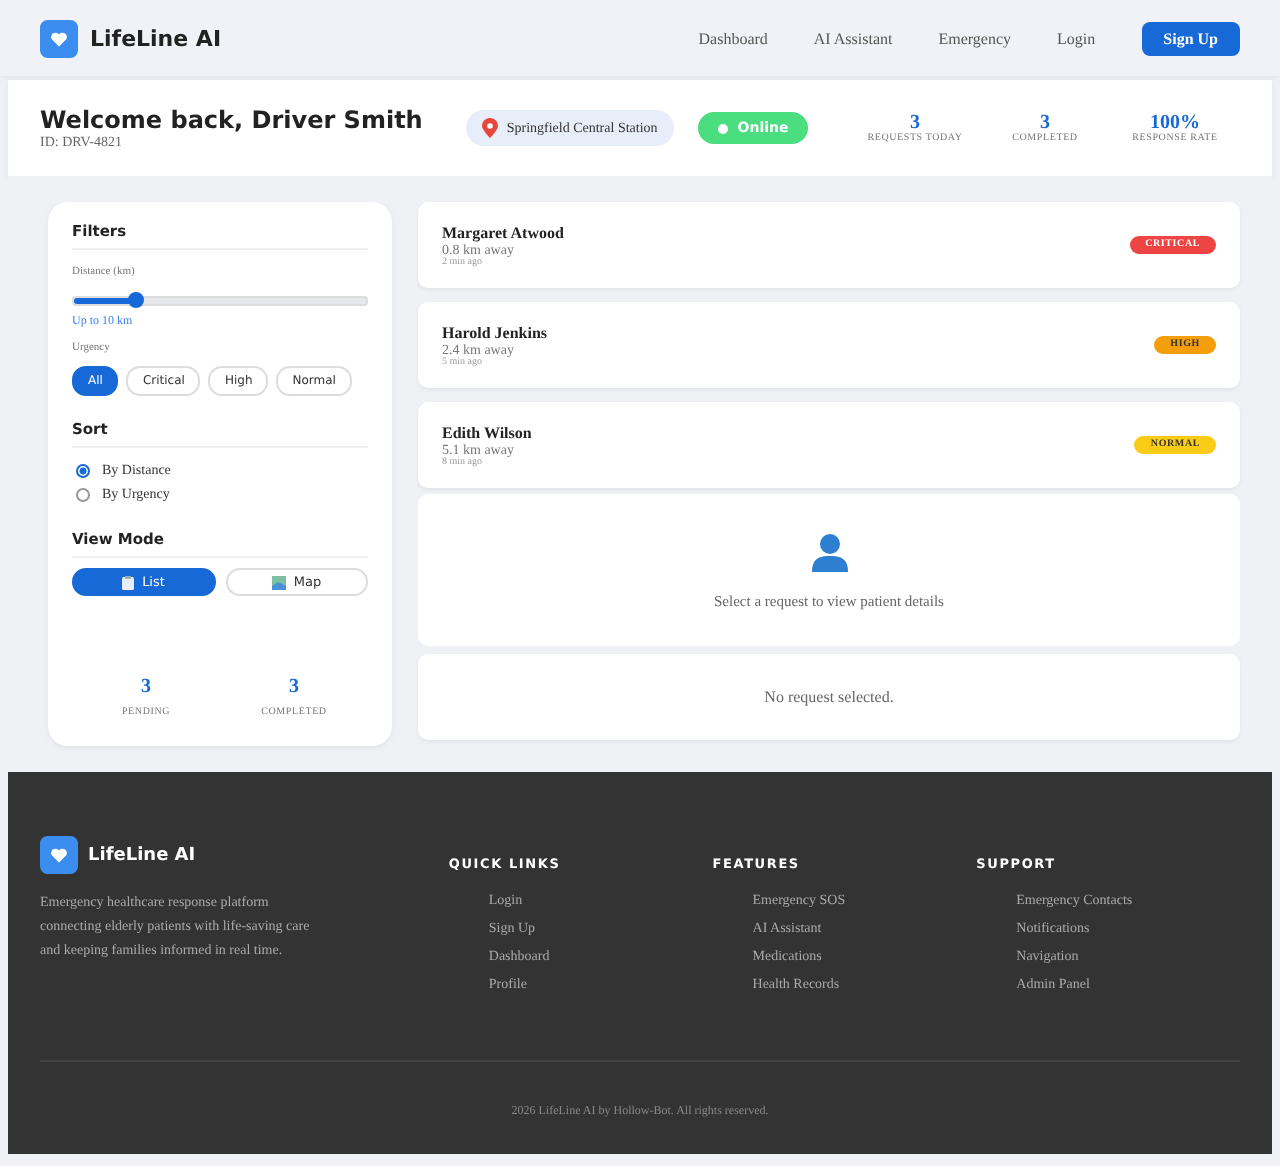 This screenshot has width=1280, height=1166. I want to click on nav-link: Dashboard, so click(733, 38).